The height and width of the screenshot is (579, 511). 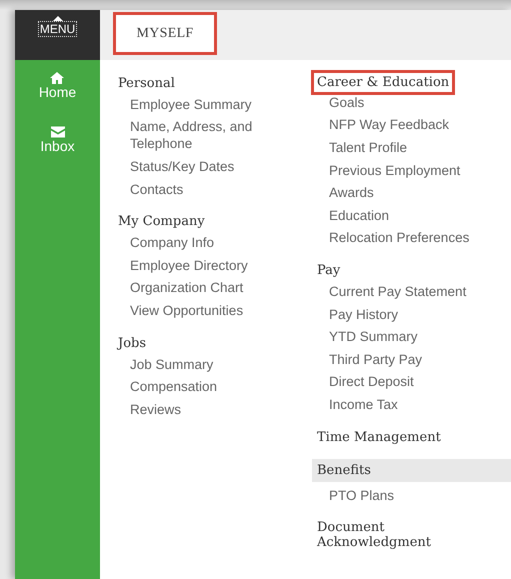 I want to click on menu-link: Previous Employment, so click(x=394, y=170).